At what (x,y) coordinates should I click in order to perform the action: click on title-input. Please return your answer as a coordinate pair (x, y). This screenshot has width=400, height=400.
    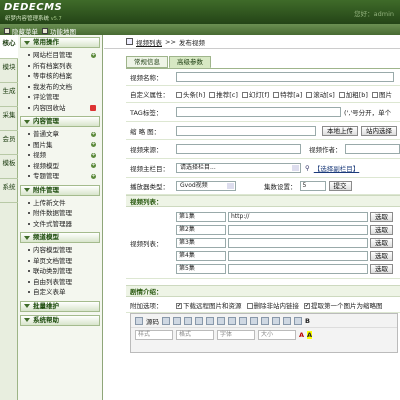
    Looking at the image, I should click on (285, 77).